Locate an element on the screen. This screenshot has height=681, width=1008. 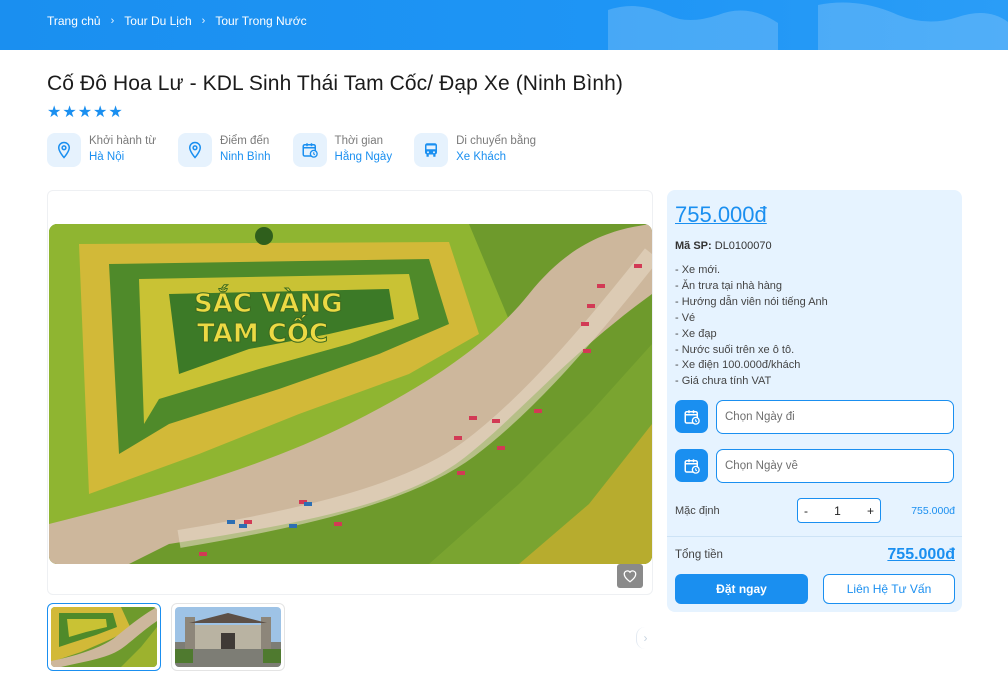
heart-icon is located at coordinates (630, 576).